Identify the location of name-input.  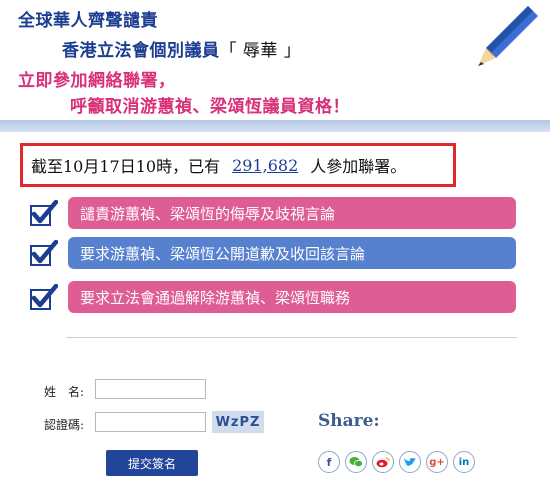
(150, 389).